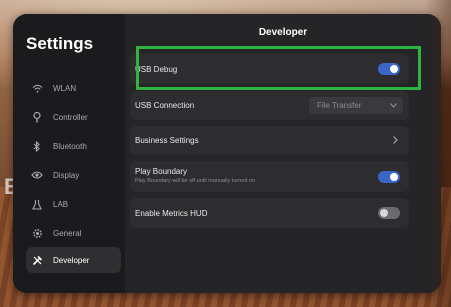 Image resolution: width=451 pixels, height=307 pixels. Describe the element at coordinates (283, 32) in the screenshot. I see `page-title: Developer` at that location.